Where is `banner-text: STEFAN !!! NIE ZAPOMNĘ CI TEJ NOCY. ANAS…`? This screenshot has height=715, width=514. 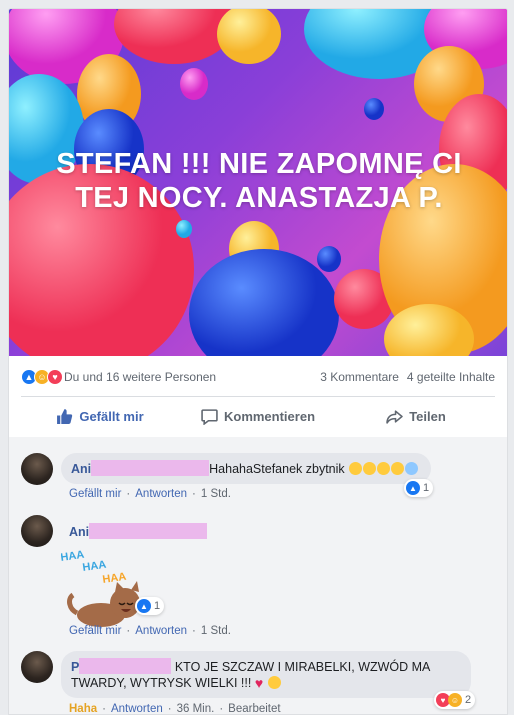
banner-text: STEFAN !!! NIE ZAPOMNĘ CI TEJ NOCY. ANAS… is located at coordinates (259, 181).